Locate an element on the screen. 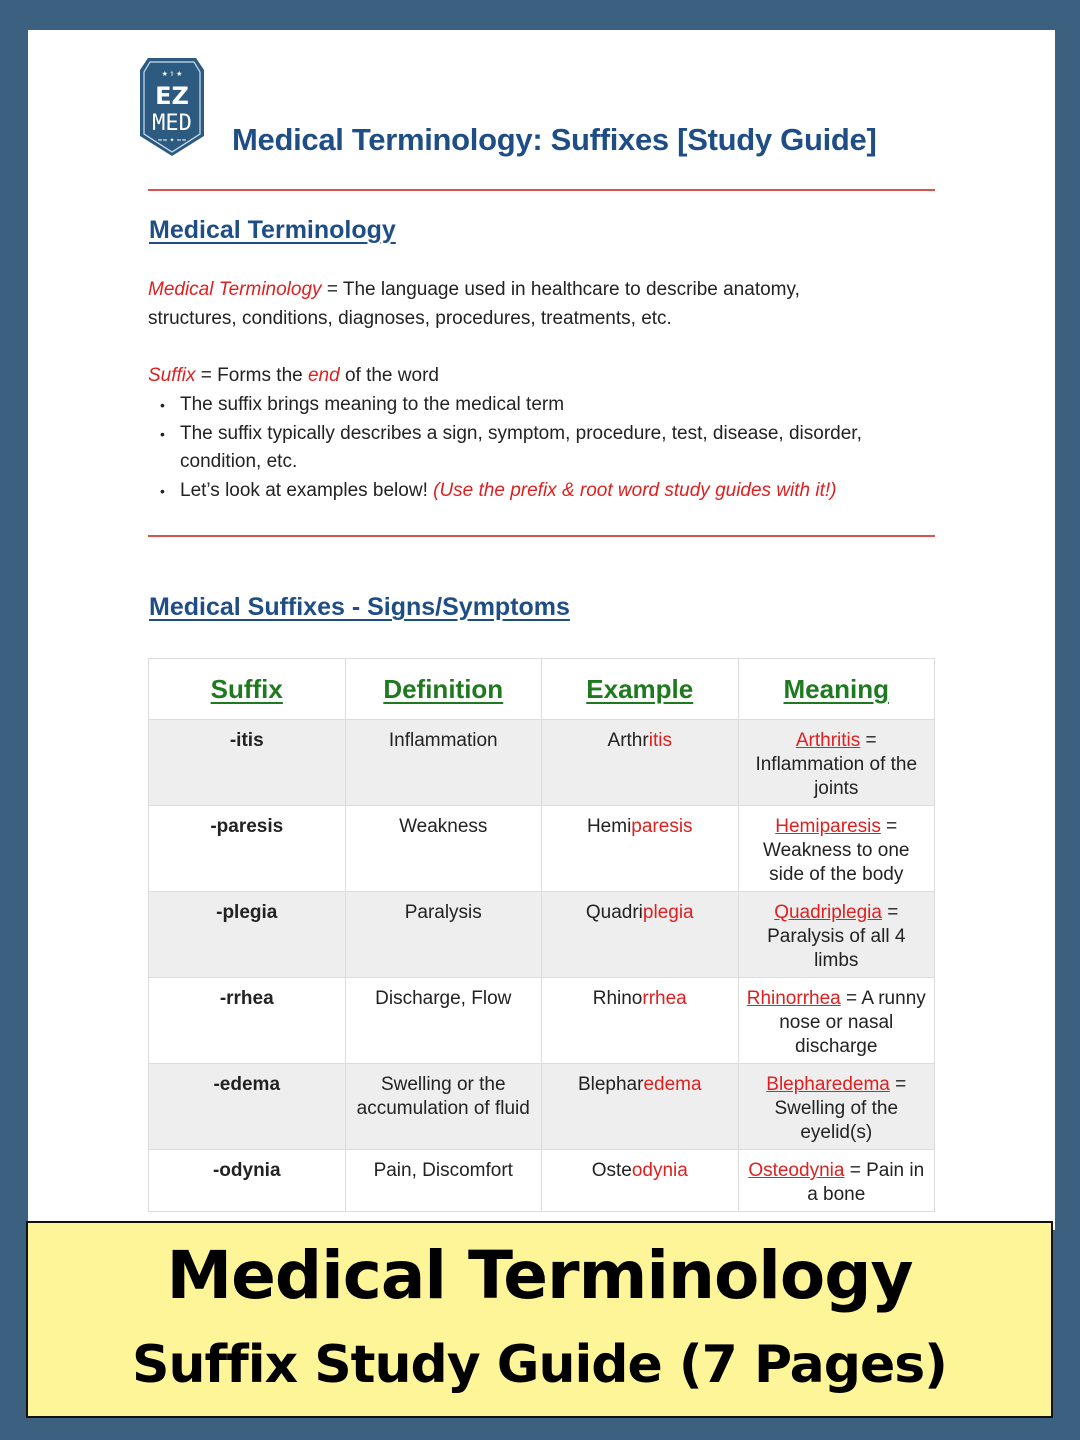  cell-meaning: Blepharedema = Swelling of the eyelid(s) is located at coordinates (836, 1106).